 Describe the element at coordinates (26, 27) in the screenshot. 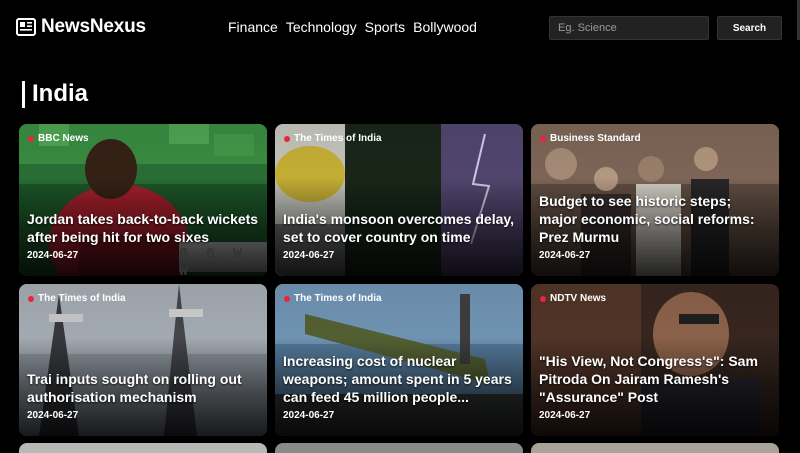

I see `newspaper-icon` at that location.